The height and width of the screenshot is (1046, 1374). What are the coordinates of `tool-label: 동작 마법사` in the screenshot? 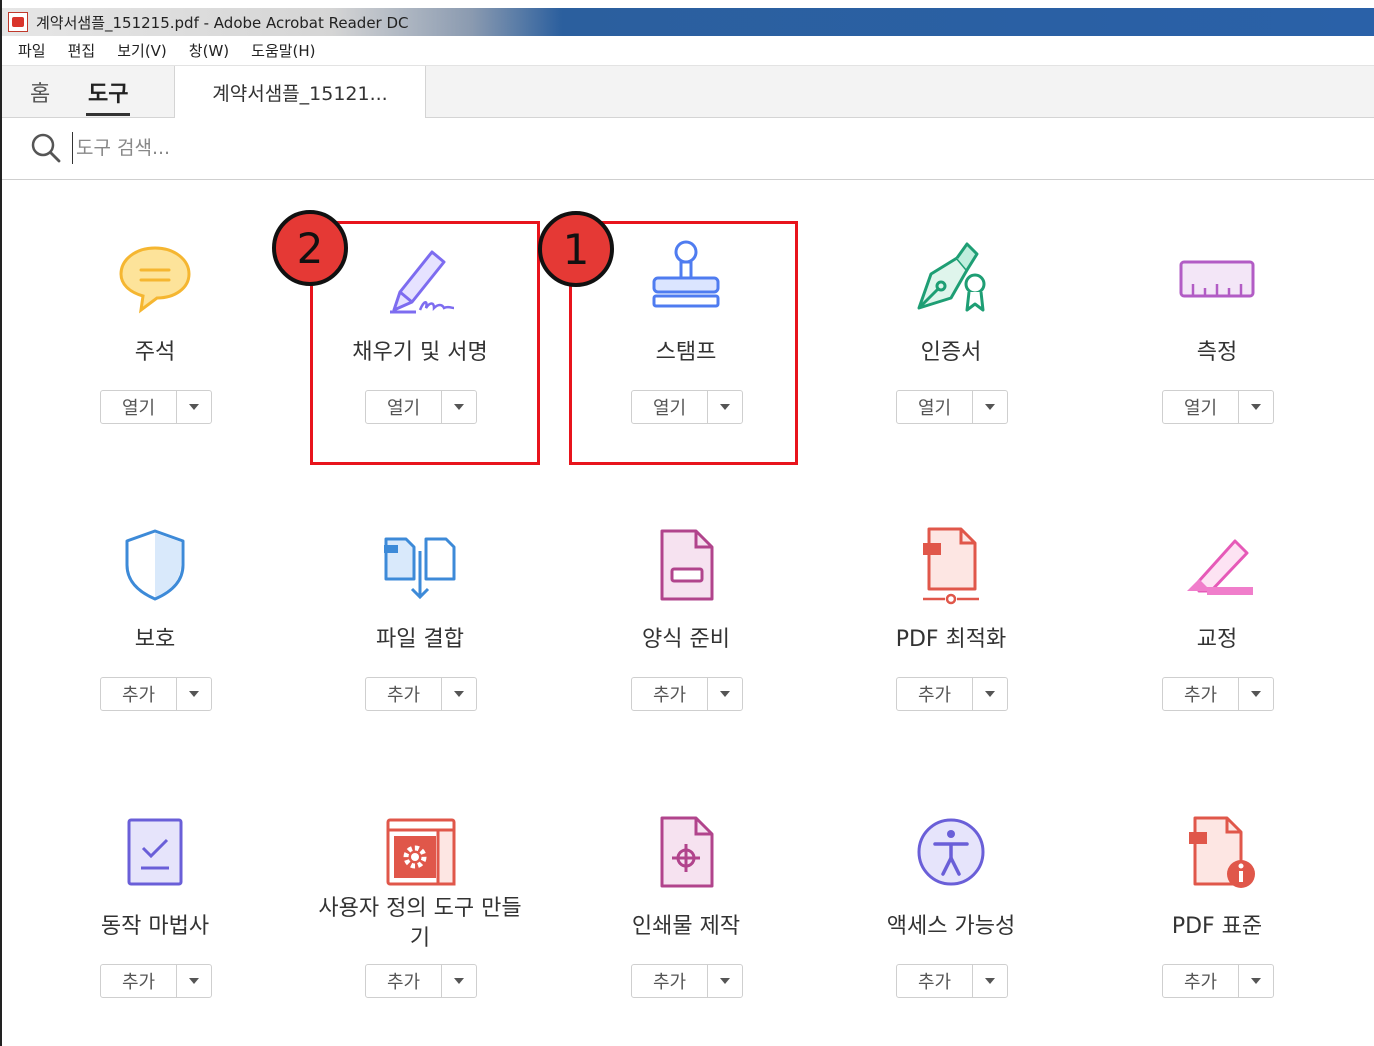 It's located at (155, 926).